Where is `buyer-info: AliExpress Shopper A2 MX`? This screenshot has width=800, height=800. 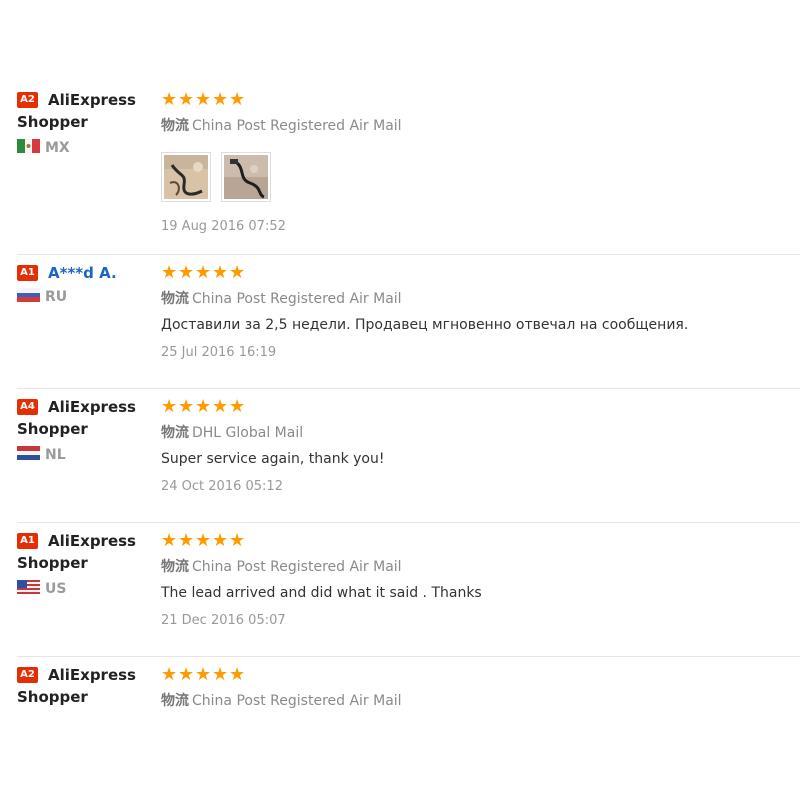
buyer-info: AliExpress Shopper A2 MX is located at coordinates (84, 119).